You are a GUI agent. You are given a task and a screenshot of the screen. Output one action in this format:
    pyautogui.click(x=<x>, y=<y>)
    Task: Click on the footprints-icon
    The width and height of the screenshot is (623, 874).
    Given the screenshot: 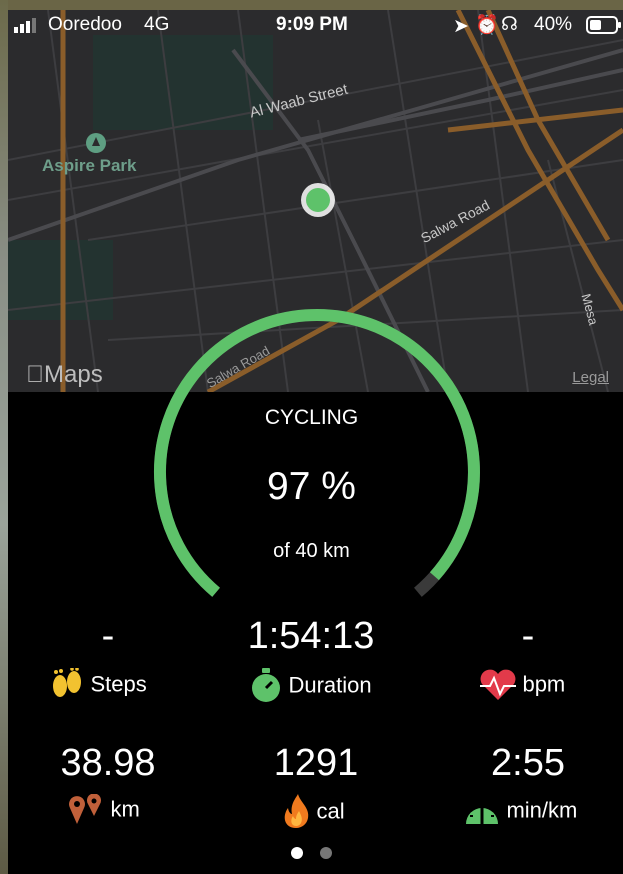 What is the action you would take?
    pyautogui.click(x=67, y=687)
    